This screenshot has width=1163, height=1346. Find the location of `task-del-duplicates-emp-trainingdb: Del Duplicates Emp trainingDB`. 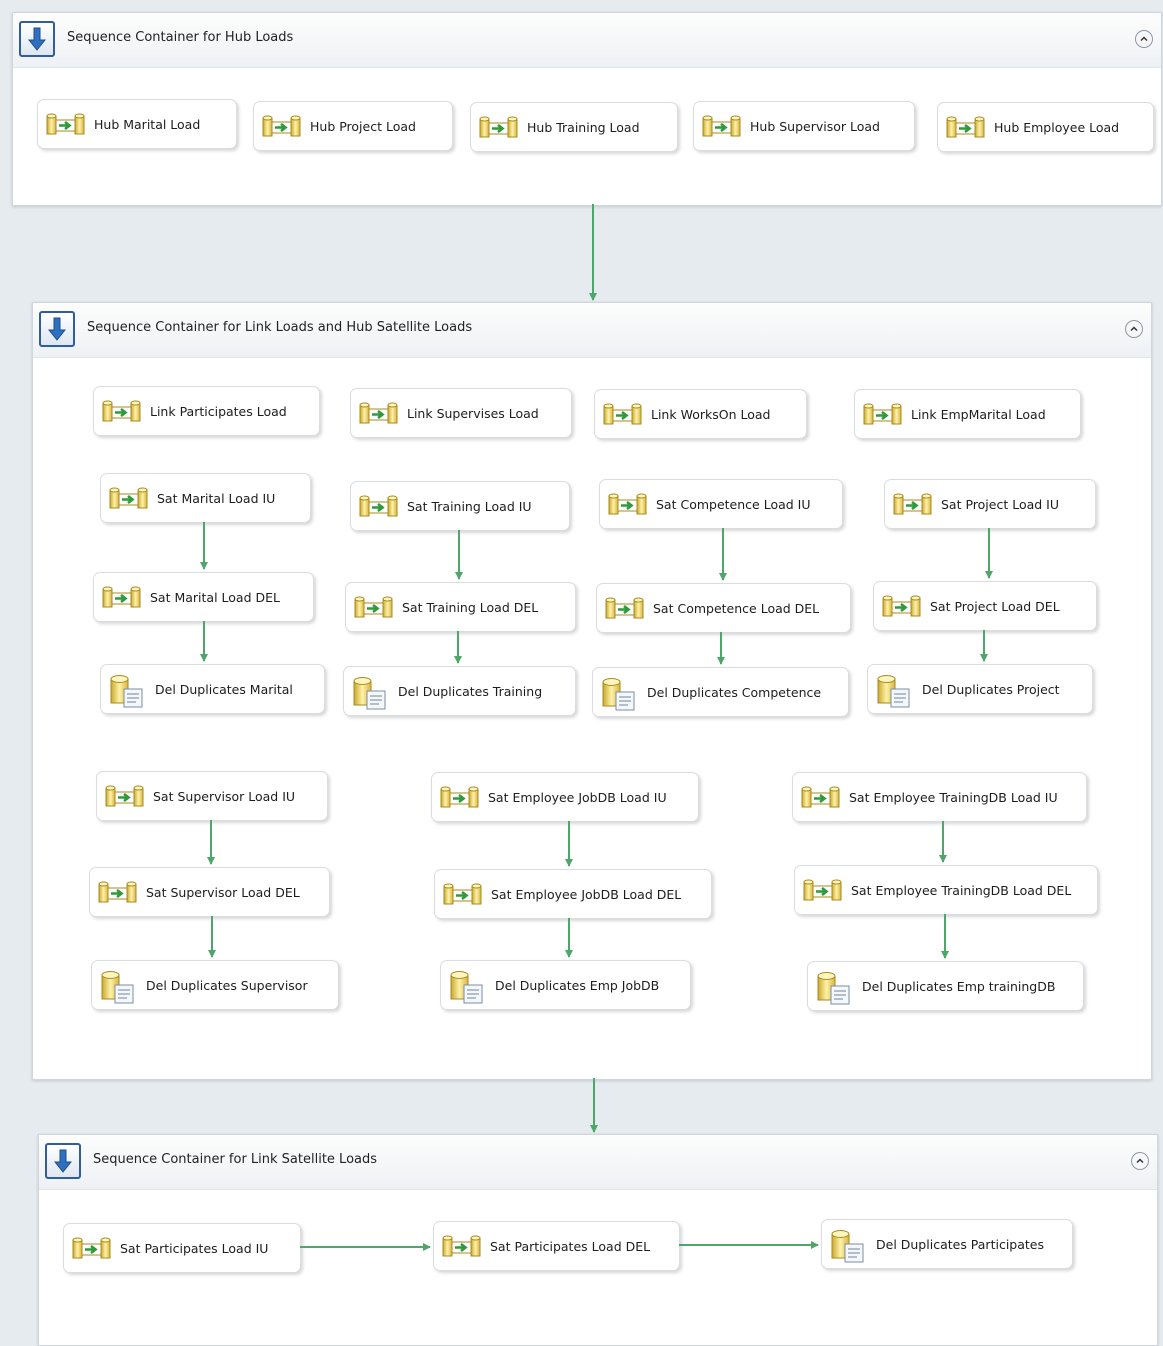

task-del-duplicates-emp-trainingdb: Del Duplicates Emp trainingDB is located at coordinates (945, 986).